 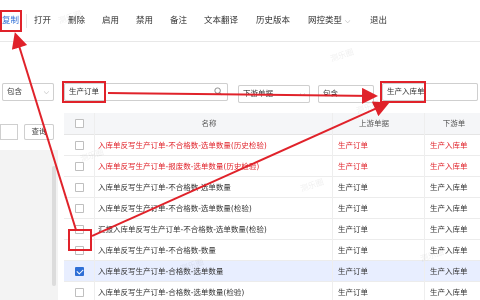 What do you see at coordinates (272, 166) in the screenshot?
I see `table-row: 入库单反写生产订单-报废数-选单数量(历史检验) 生产订单 生产入库单` at bounding box center [272, 166].